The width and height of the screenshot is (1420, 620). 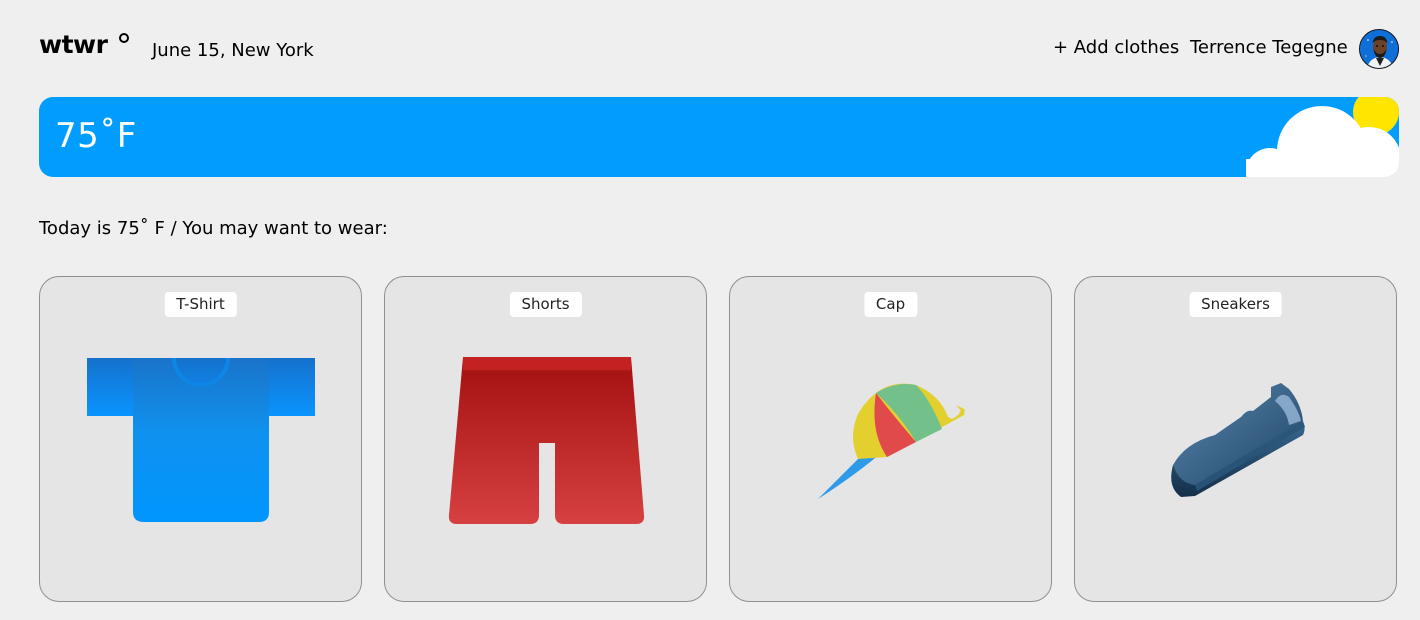 What do you see at coordinates (96, 136) in the screenshot?
I see `temperature: 75˚F` at bounding box center [96, 136].